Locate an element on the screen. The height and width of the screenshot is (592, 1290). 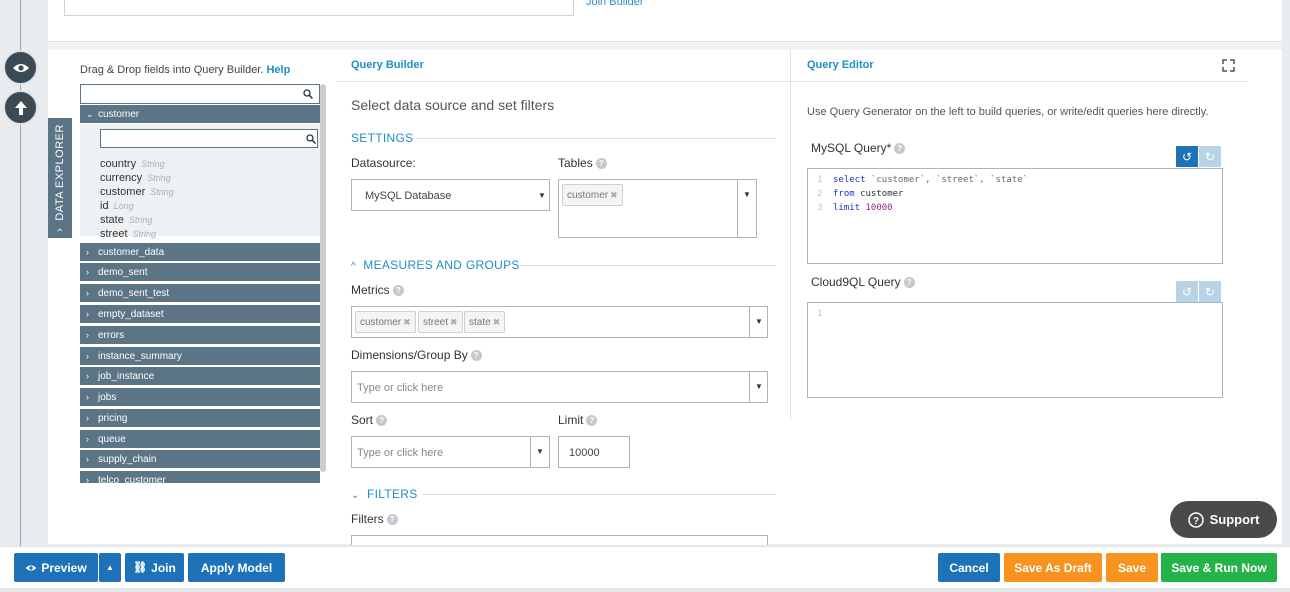
tree-node: › pricing is located at coordinates (200, 418).